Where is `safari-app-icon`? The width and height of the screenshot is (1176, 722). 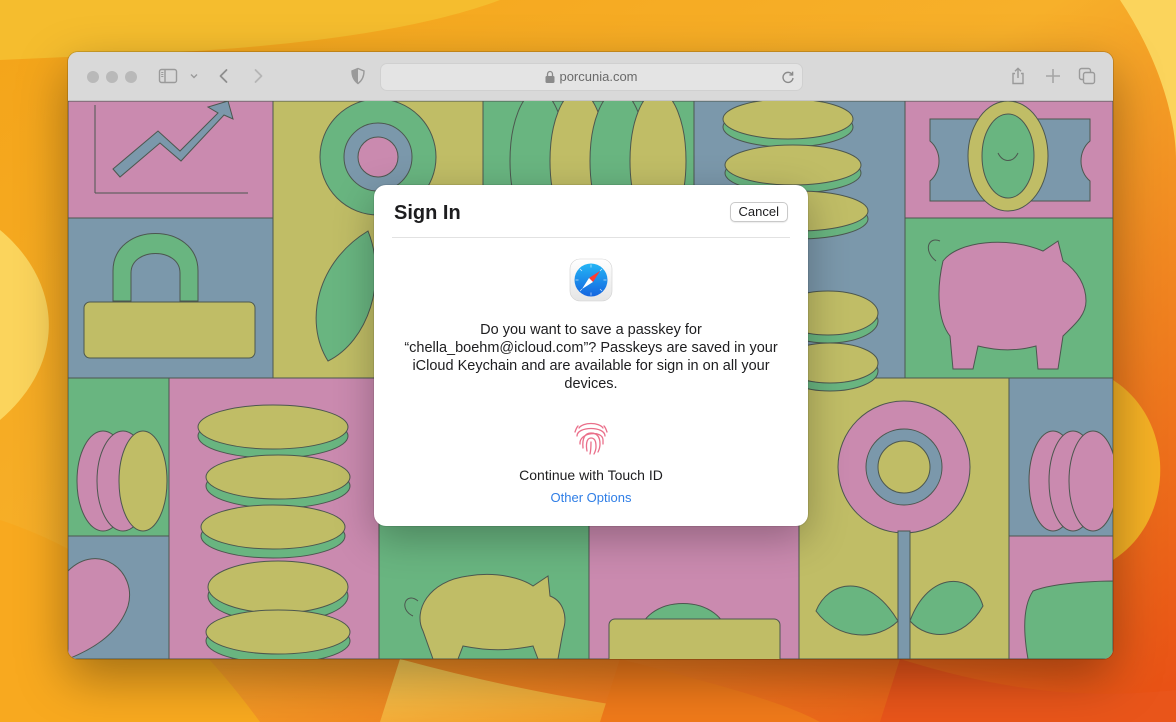 safari-app-icon is located at coordinates (591, 280).